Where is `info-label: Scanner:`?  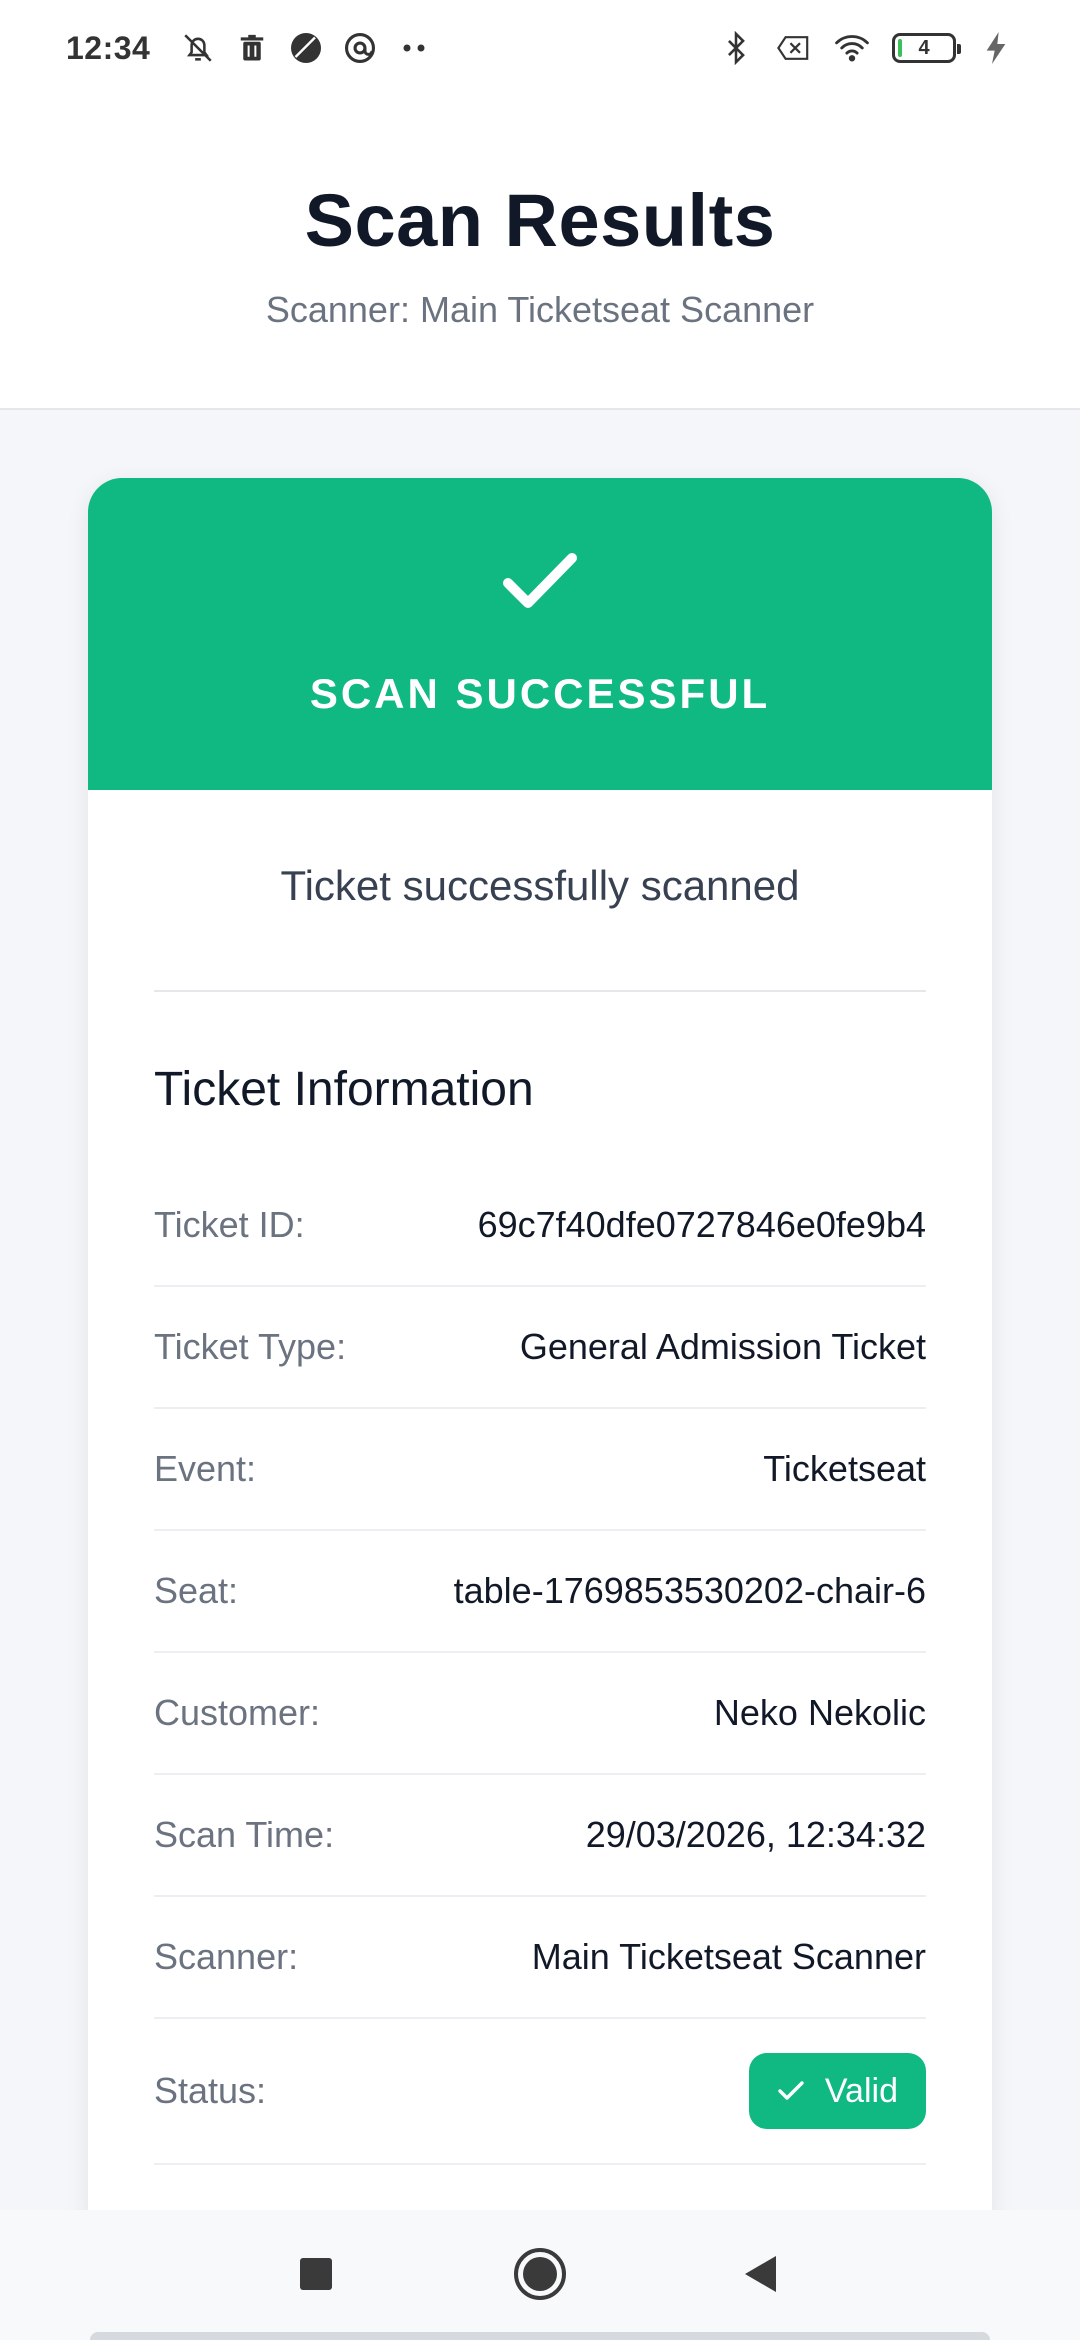
info-label: Scanner: is located at coordinates (226, 1956).